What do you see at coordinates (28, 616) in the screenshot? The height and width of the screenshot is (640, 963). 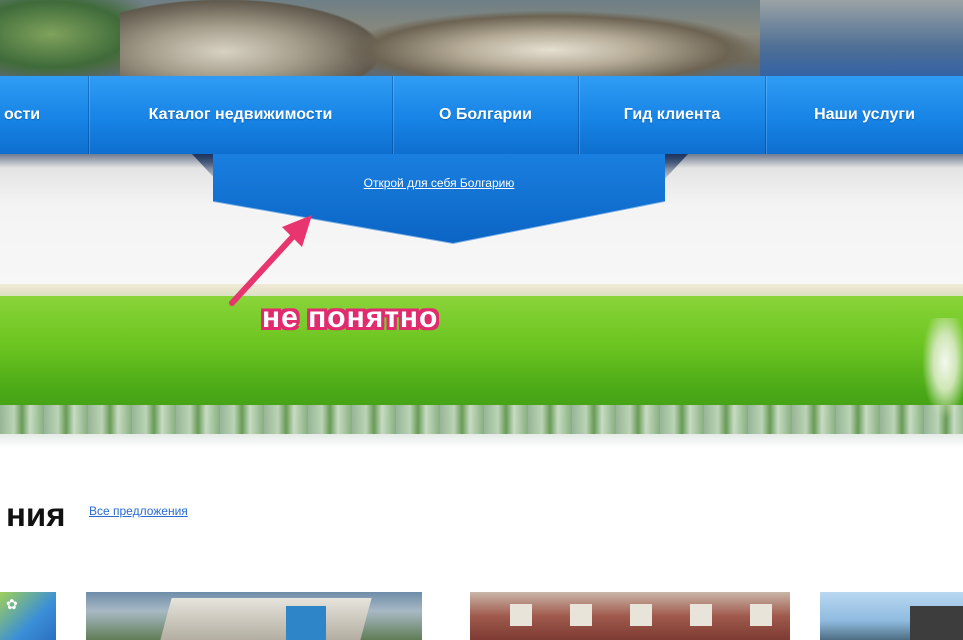 I see `property-thumbnail: ✿` at bounding box center [28, 616].